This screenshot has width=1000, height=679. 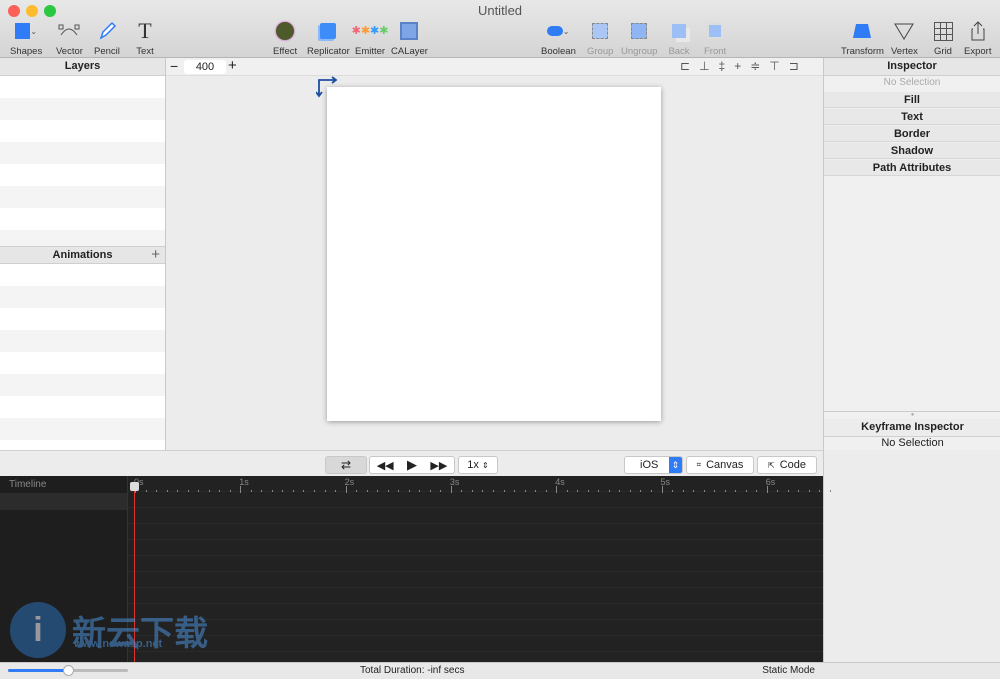 What do you see at coordinates (174, 66) in the screenshot?
I see `zoom-out-button: −` at bounding box center [174, 66].